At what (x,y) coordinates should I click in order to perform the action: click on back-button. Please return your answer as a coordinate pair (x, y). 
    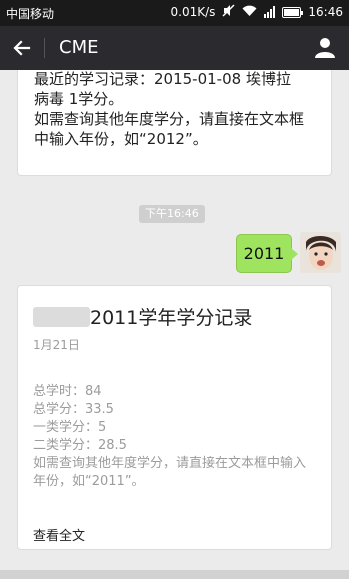
    Looking at the image, I should click on (22, 48).